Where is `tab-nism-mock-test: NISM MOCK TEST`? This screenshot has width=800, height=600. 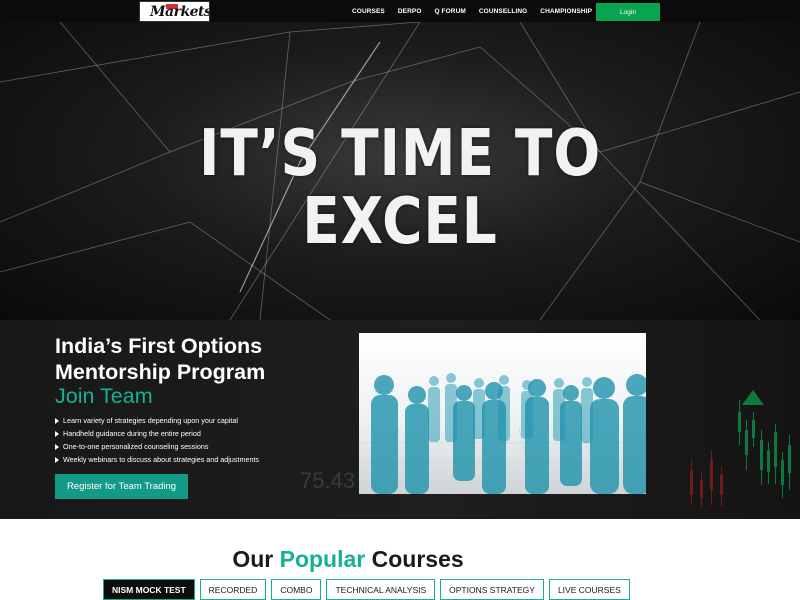 tab-nism-mock-test: NISM MOCK TEST is located at coordinates (149, 589).